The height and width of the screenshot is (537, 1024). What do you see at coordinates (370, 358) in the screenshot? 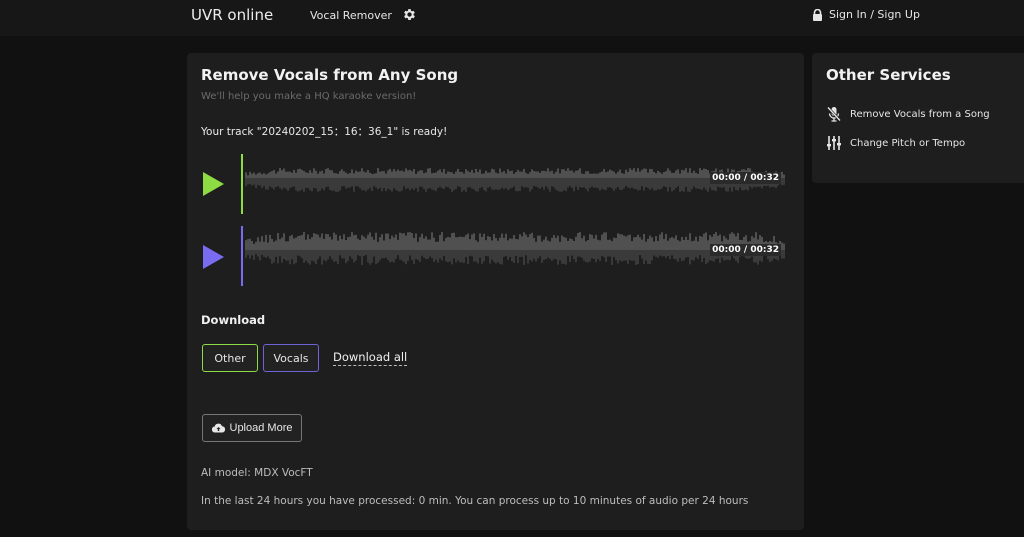
I see `download-all-link: Download all` at bounding box center [370, 358].